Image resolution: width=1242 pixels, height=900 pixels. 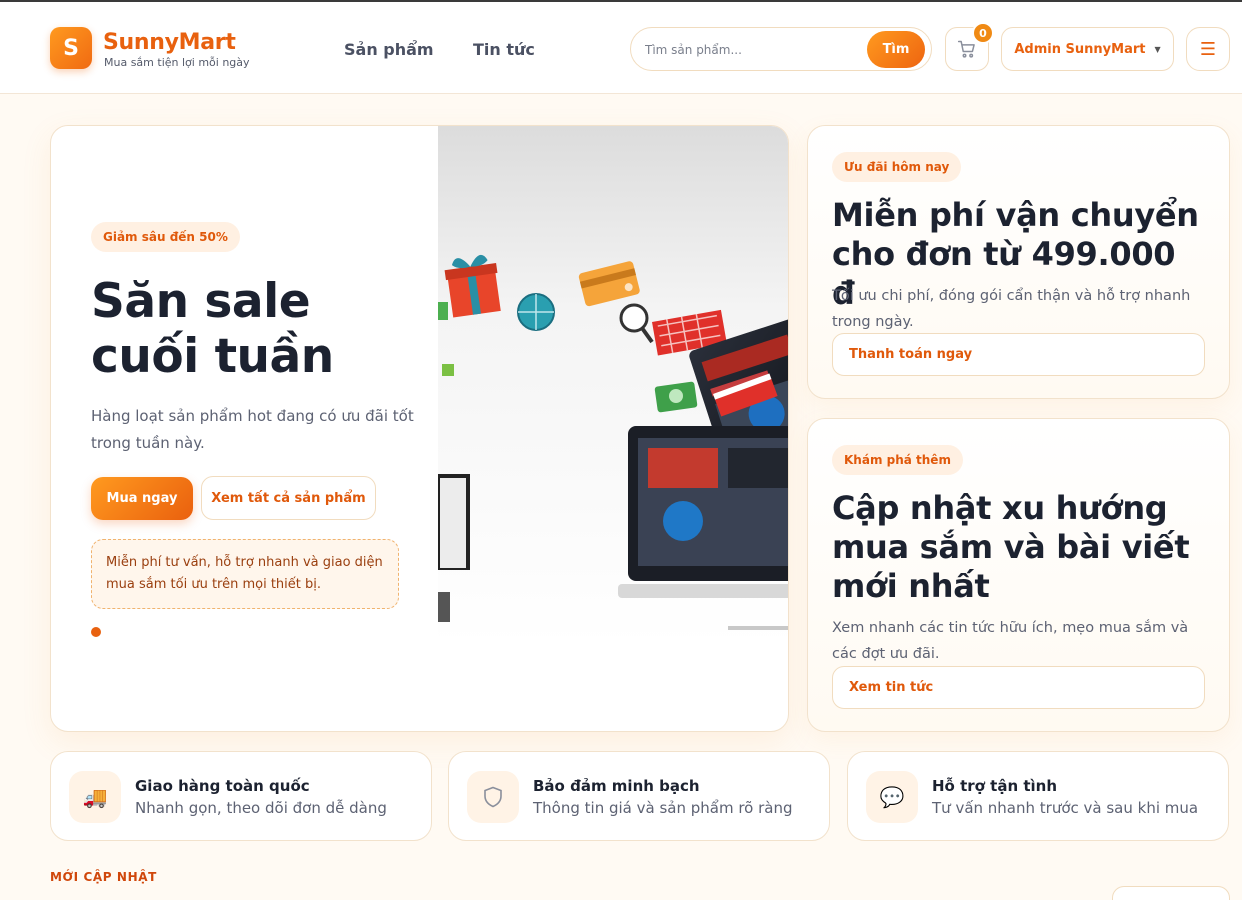 What do you see at coordinates (95, 797) in the screenshot?
I see `truck-icon: 🚚` at bounding box center [95, 797].